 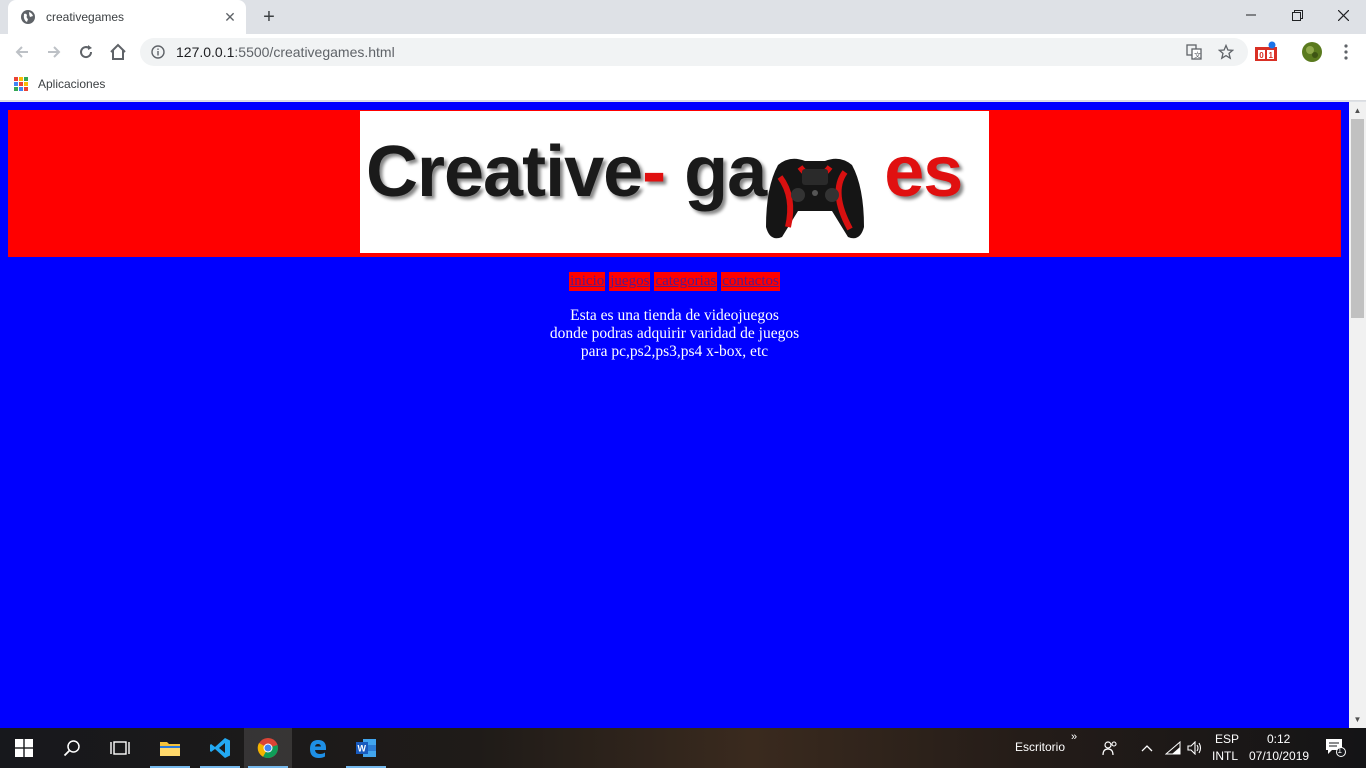 What do you see at coordinates (85, 17) in the screenshot?
I see `tab-title: creativegames` at bounding box center [85, 17].